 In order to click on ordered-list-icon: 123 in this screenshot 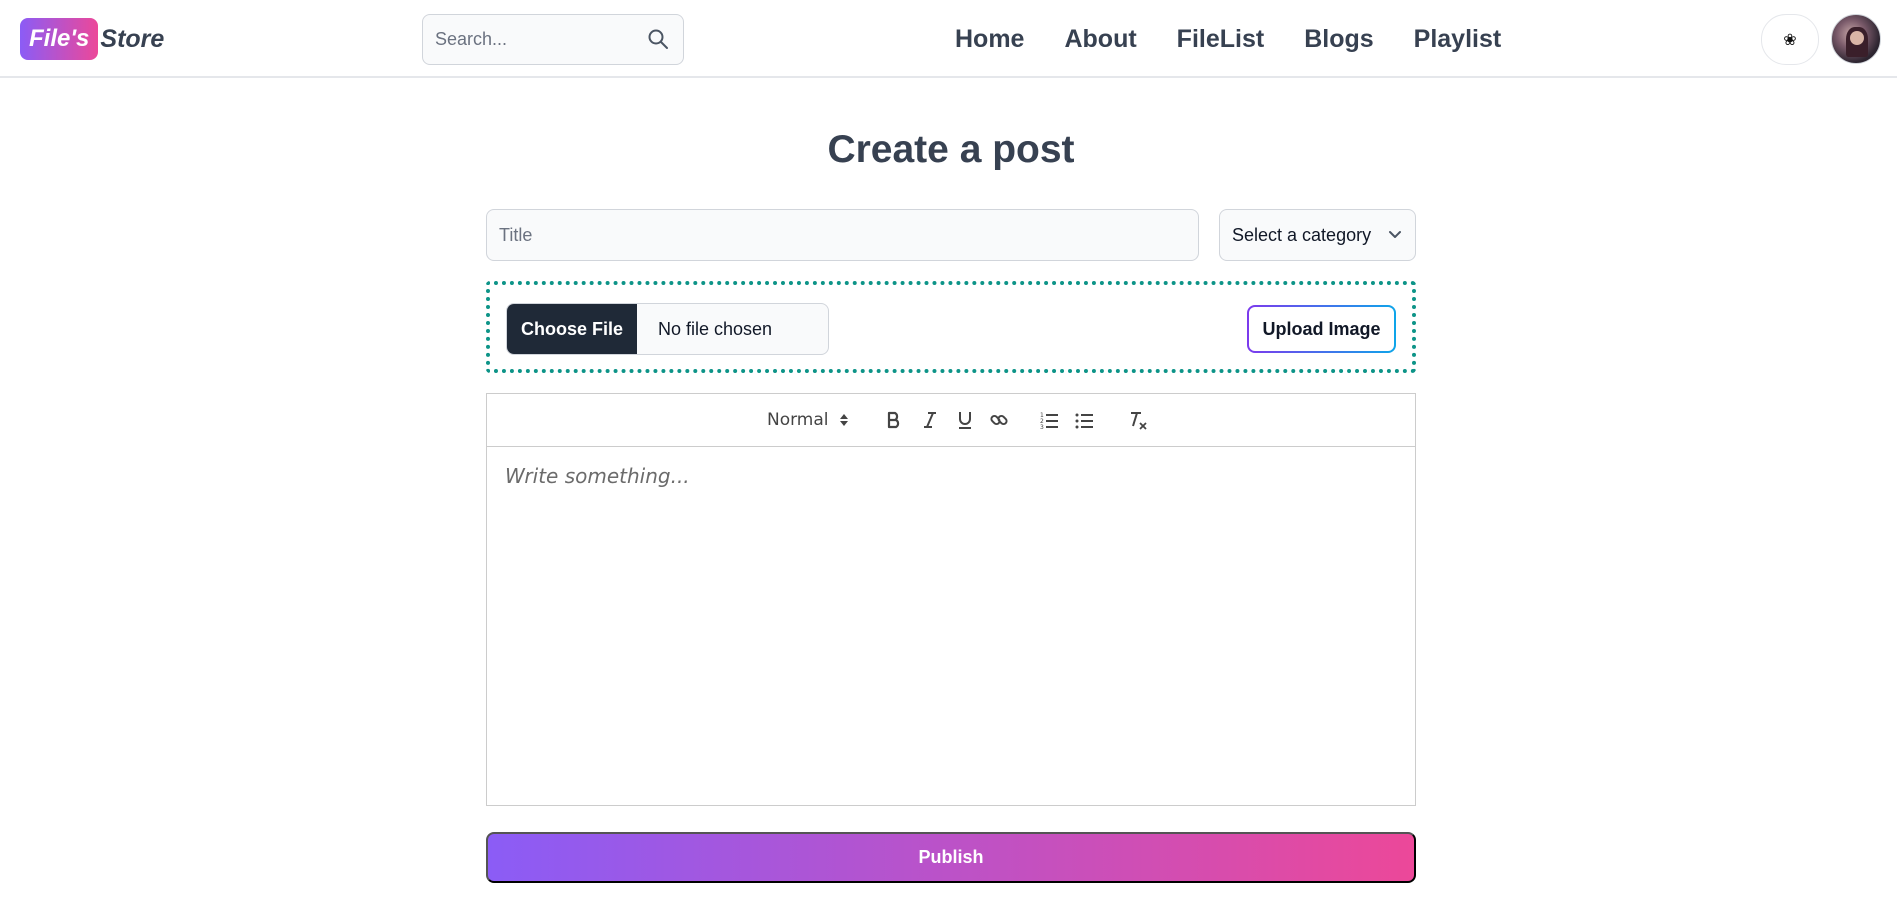, I will do `click(1049, 420)`.